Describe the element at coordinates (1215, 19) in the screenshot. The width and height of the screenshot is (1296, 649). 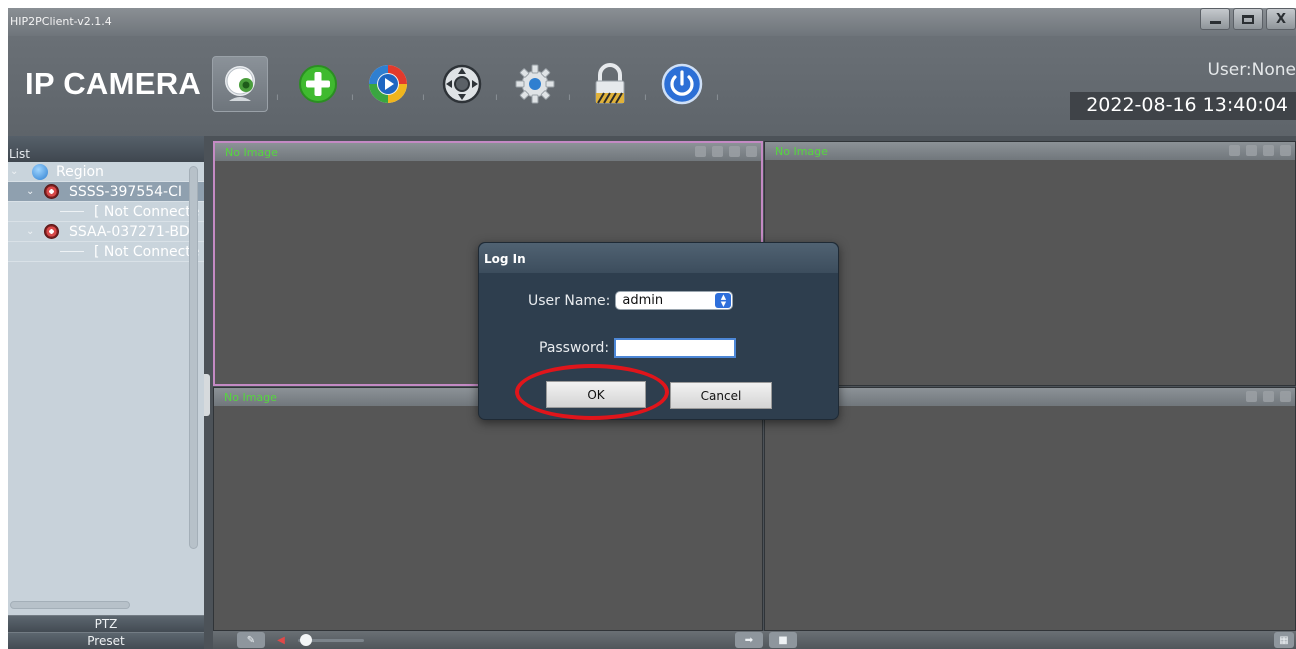
I see `minimize-button` at that location.